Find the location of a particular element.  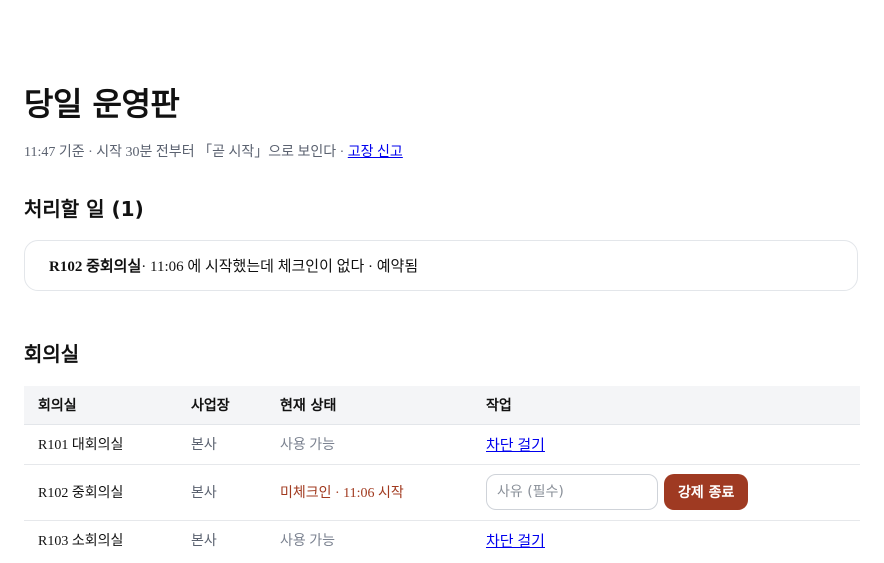

reason-input is located at coordinates (572, 492).